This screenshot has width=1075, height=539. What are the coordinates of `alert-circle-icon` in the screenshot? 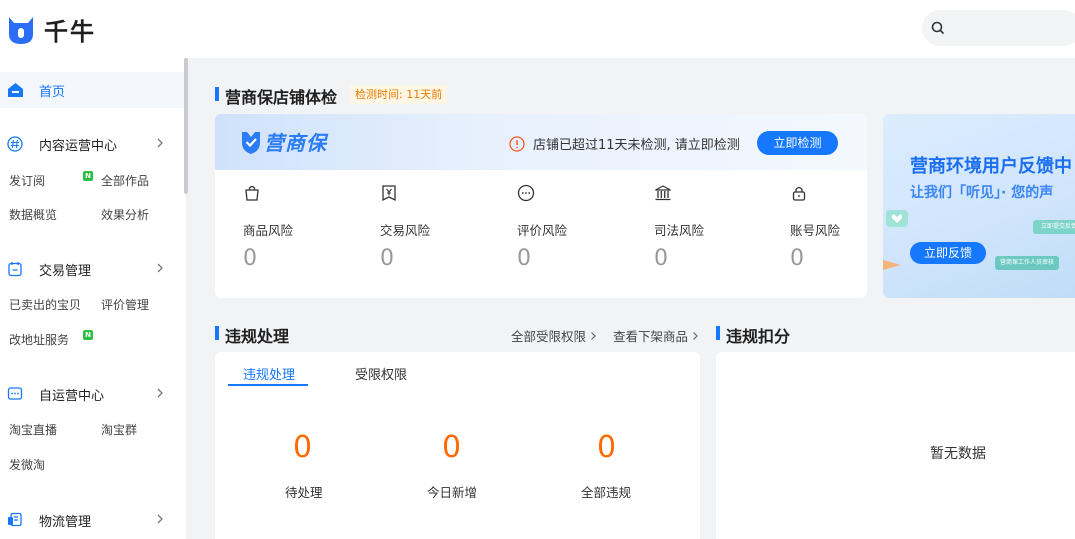 It's located at (517, 143).